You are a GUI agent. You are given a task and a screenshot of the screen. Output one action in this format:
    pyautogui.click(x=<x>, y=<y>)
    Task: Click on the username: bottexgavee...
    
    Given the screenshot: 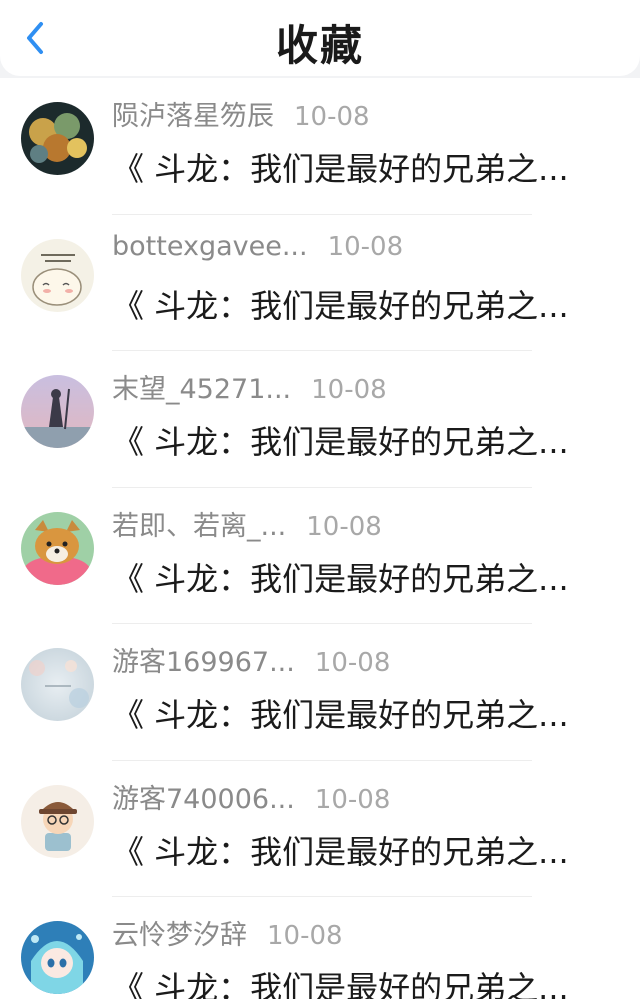 What is the action you would take?
    pyautogui.click(x=210, y=246)
    